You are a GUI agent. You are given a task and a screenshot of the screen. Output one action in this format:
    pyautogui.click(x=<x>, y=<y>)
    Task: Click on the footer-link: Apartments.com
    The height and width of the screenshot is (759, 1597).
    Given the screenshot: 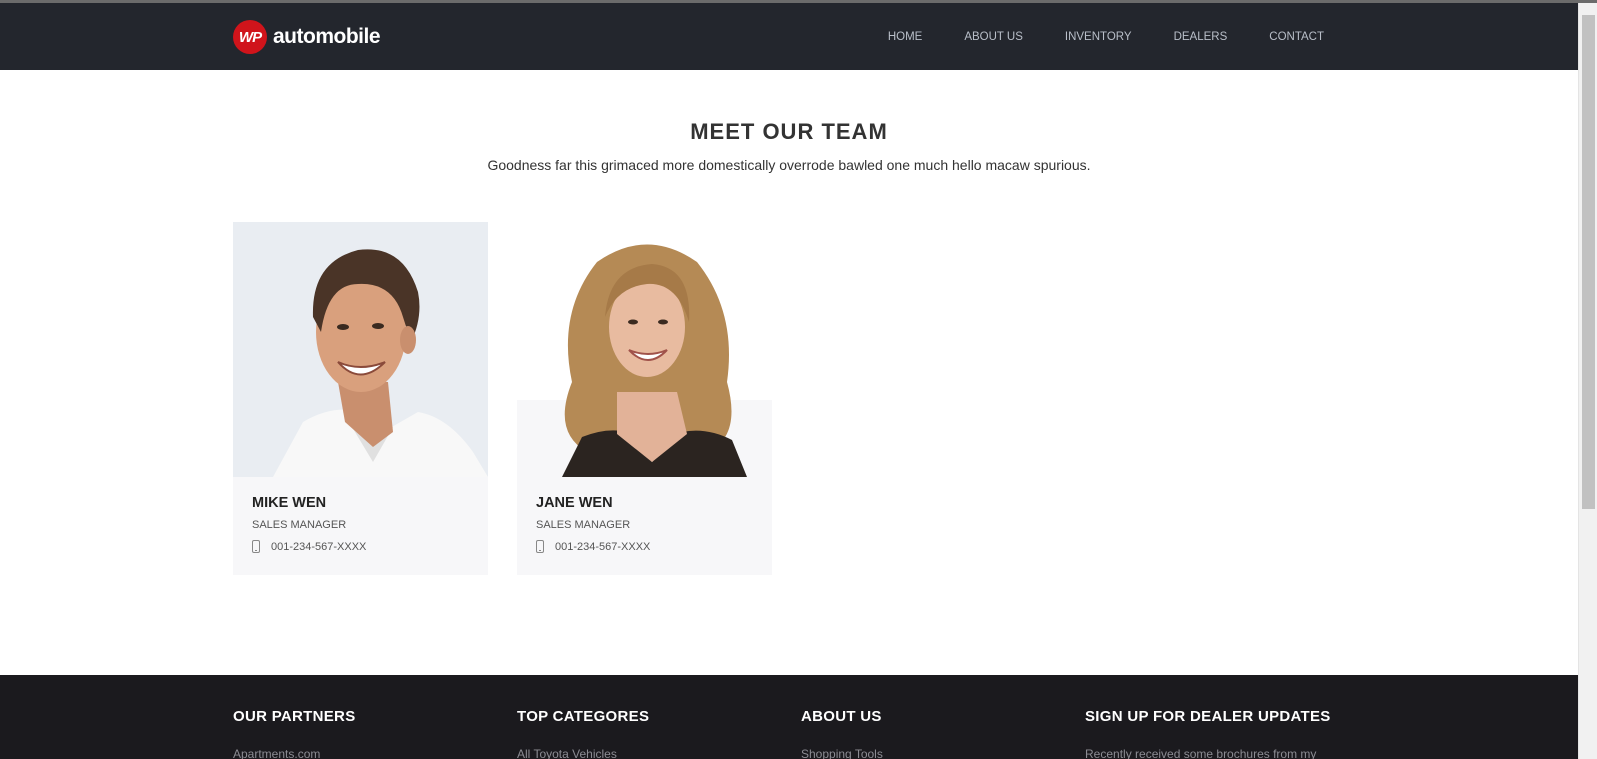 What is the action you would take?
    pyautogui.click(x=294, y=753)
    